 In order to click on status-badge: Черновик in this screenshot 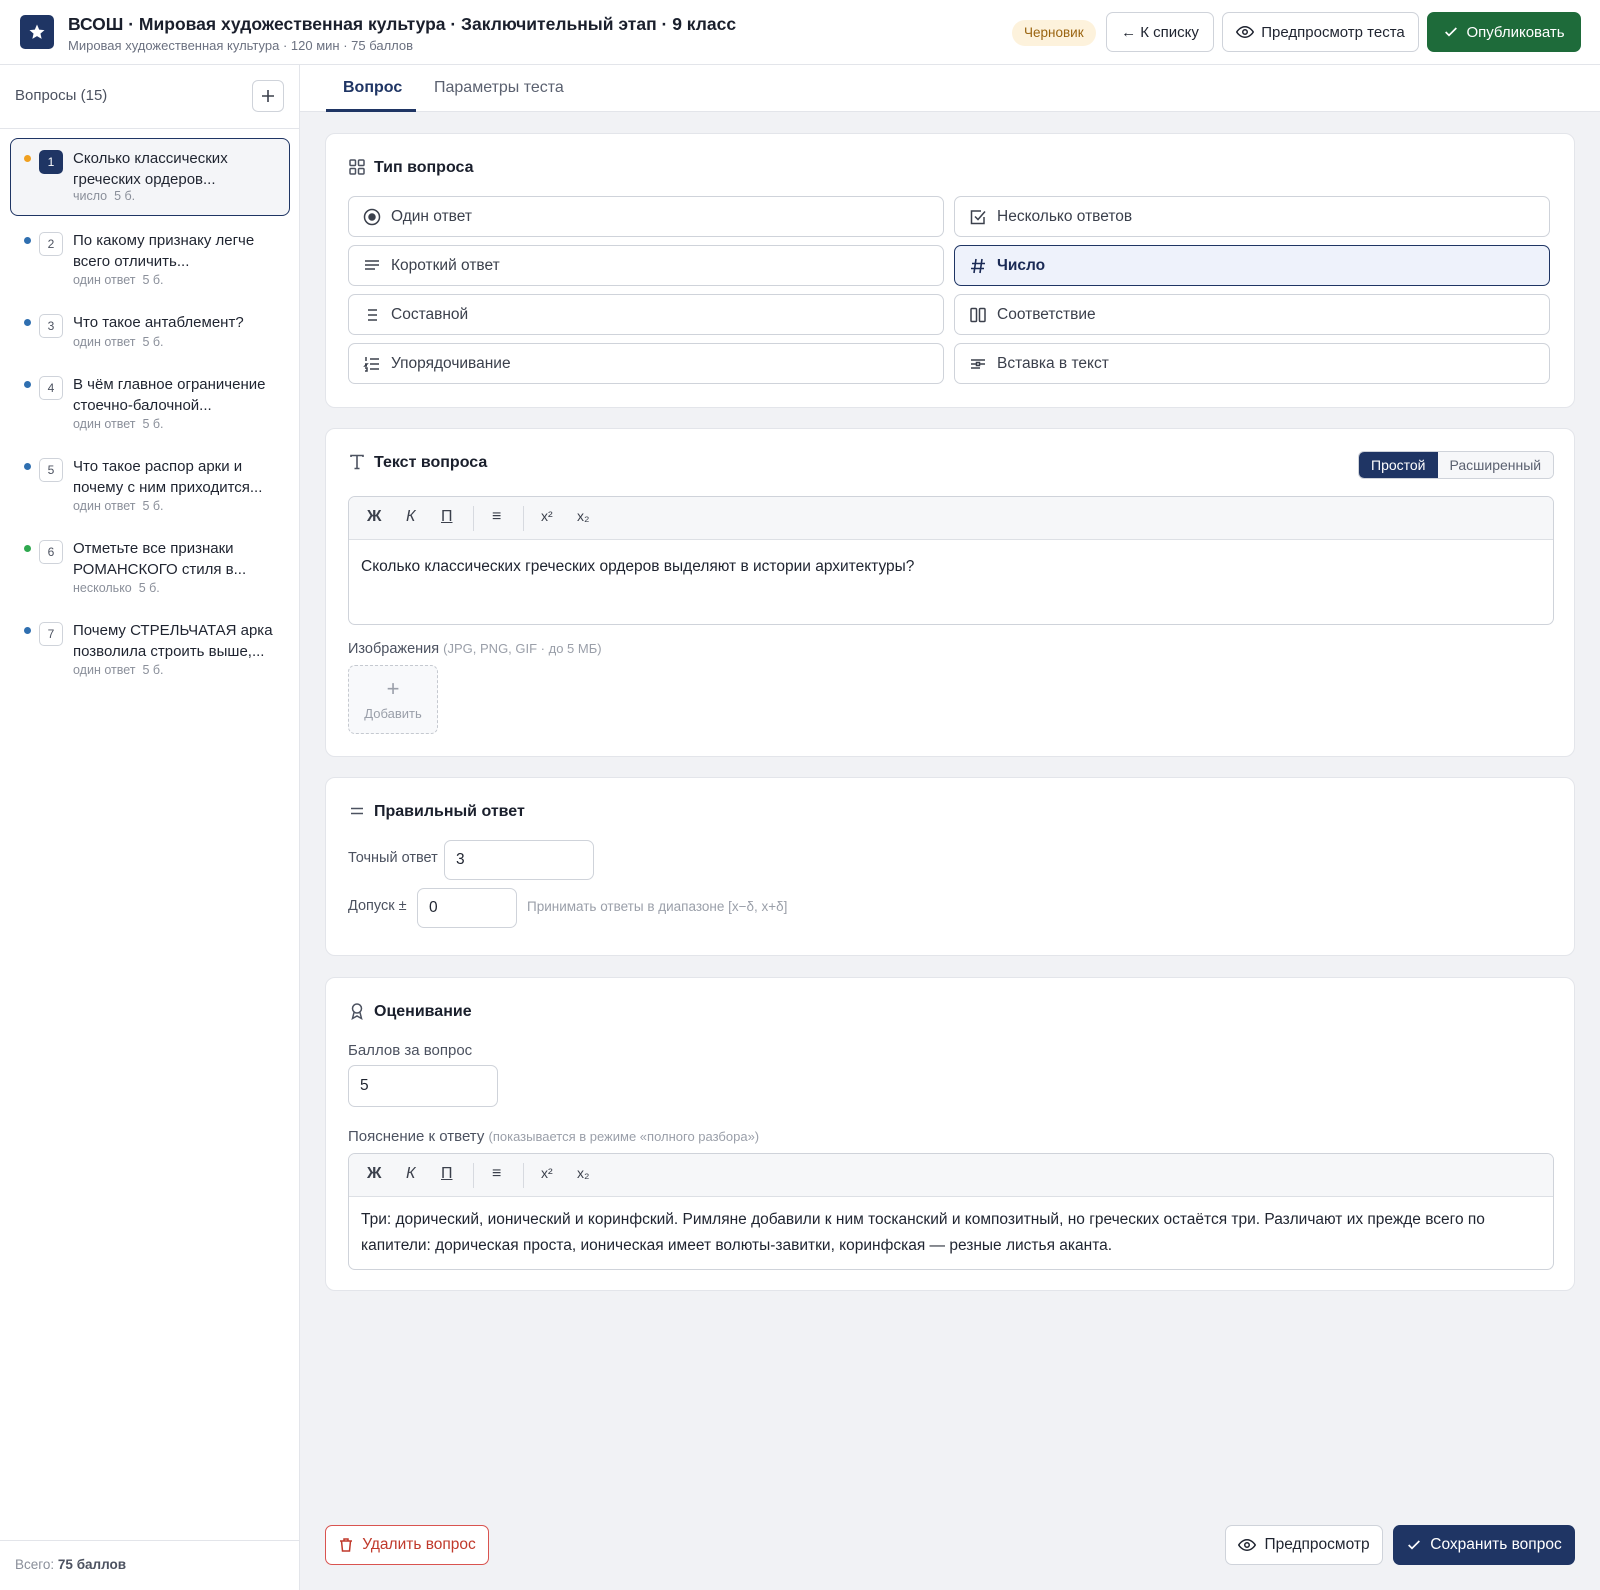, I will do `click(1054, 33)`.